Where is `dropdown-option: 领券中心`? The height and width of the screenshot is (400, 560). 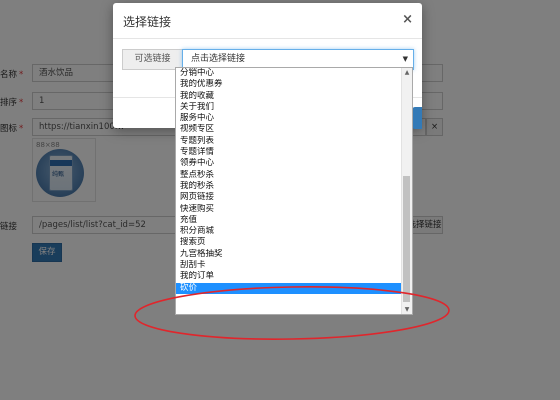
dropdown-option: 领券中心 is located at coordinates (289, 163).